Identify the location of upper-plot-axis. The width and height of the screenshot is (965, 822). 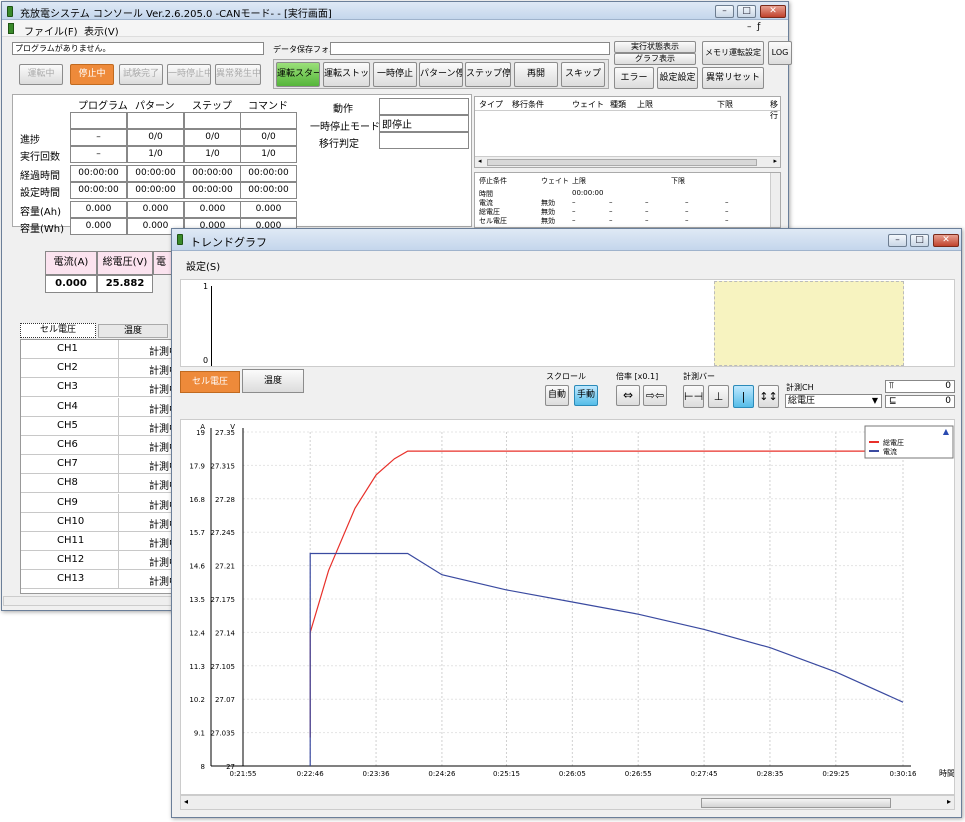
(211, 326).